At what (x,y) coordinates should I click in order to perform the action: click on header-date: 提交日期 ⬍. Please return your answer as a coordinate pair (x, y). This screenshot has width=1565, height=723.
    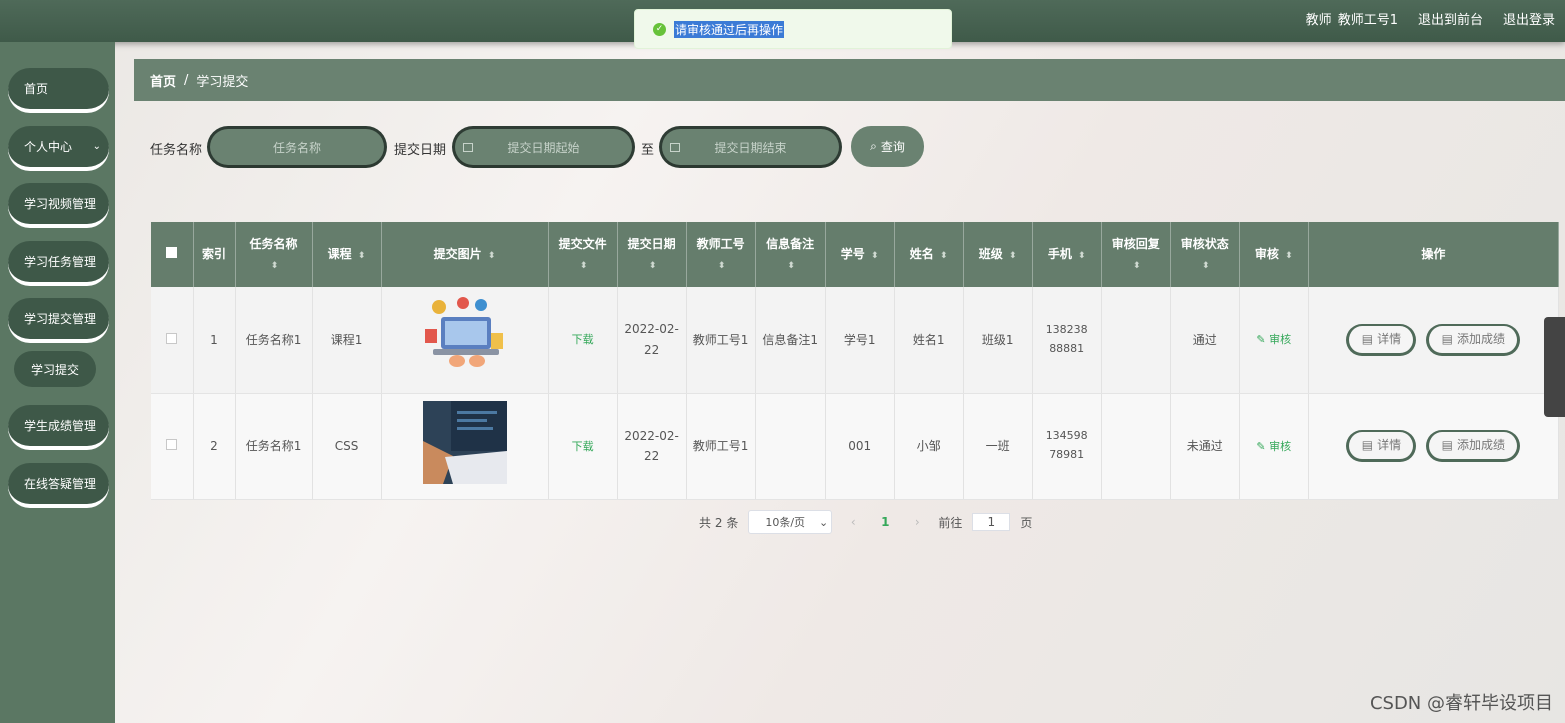
    Looking at the image, I should click on (652, 254).